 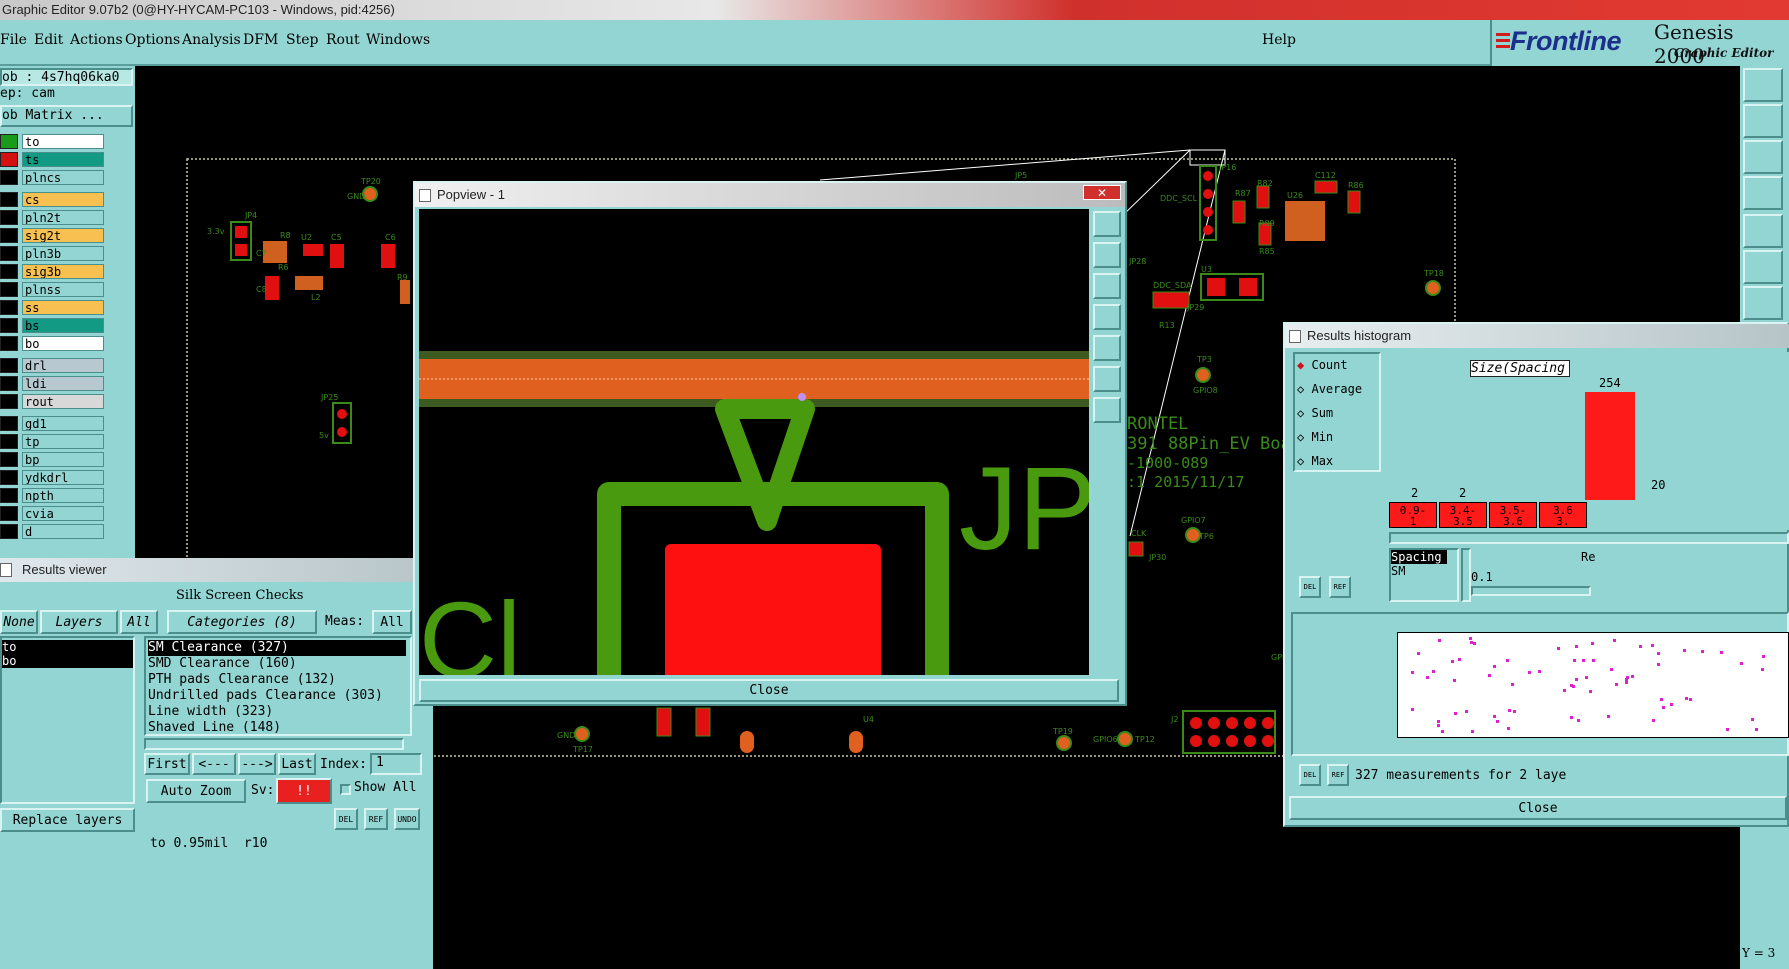 What do you see at coordinates (63, 289) in the screenshot?
I see `layer-row-plnss: plnss` at bounding box center [63, 289].